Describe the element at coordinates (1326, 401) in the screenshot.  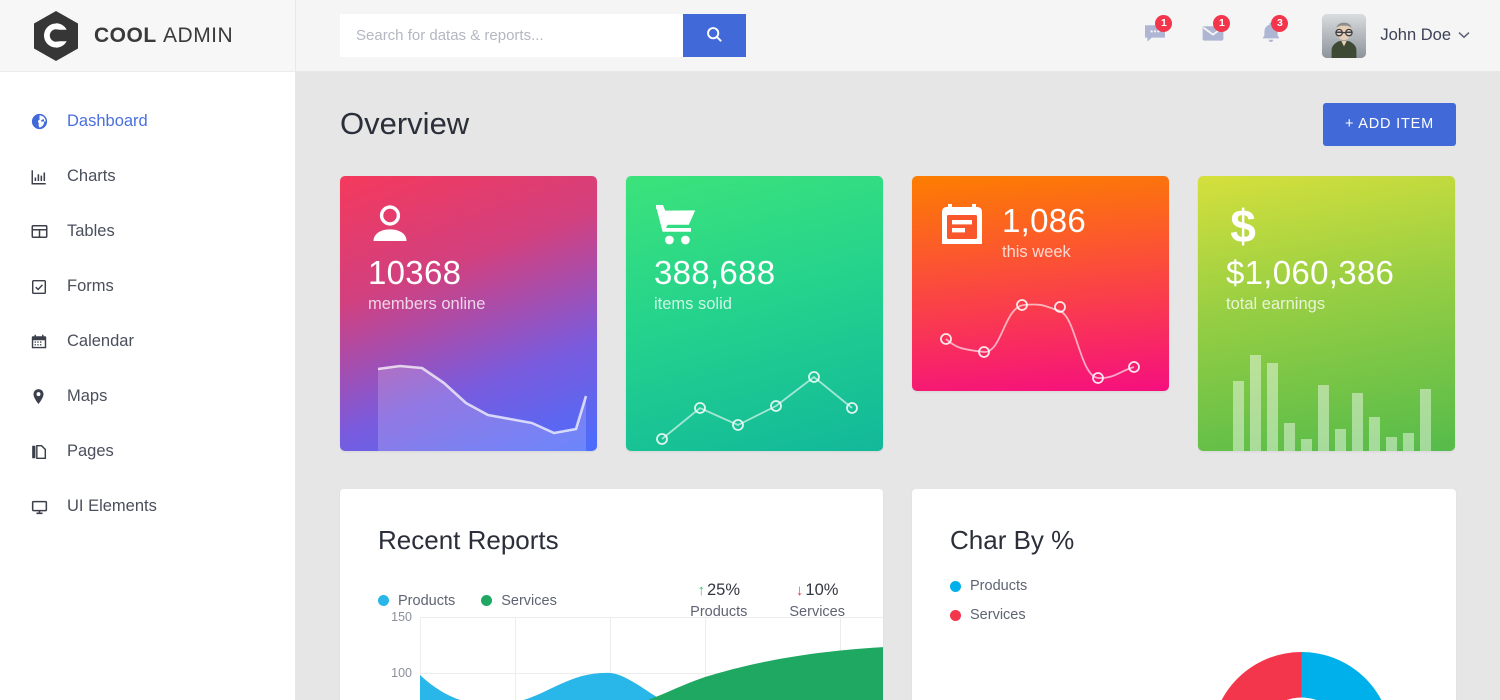
I see `total-earnings-sparkline` at that location.